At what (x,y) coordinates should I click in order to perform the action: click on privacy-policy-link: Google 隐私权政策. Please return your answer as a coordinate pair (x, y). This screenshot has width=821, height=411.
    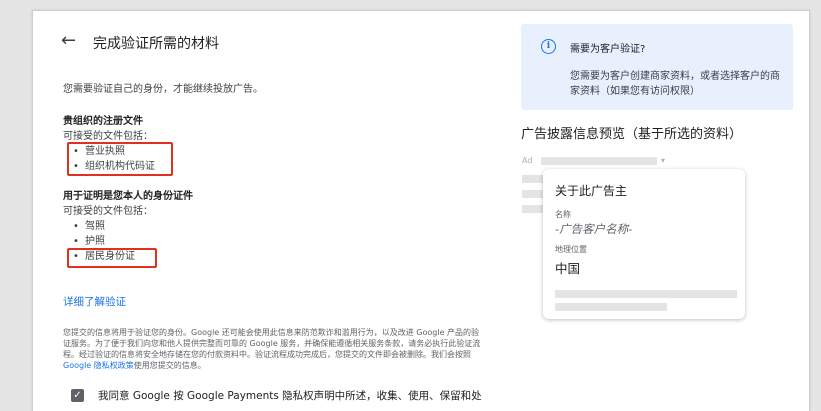
    Looking at the image, I should click on (98, 365).